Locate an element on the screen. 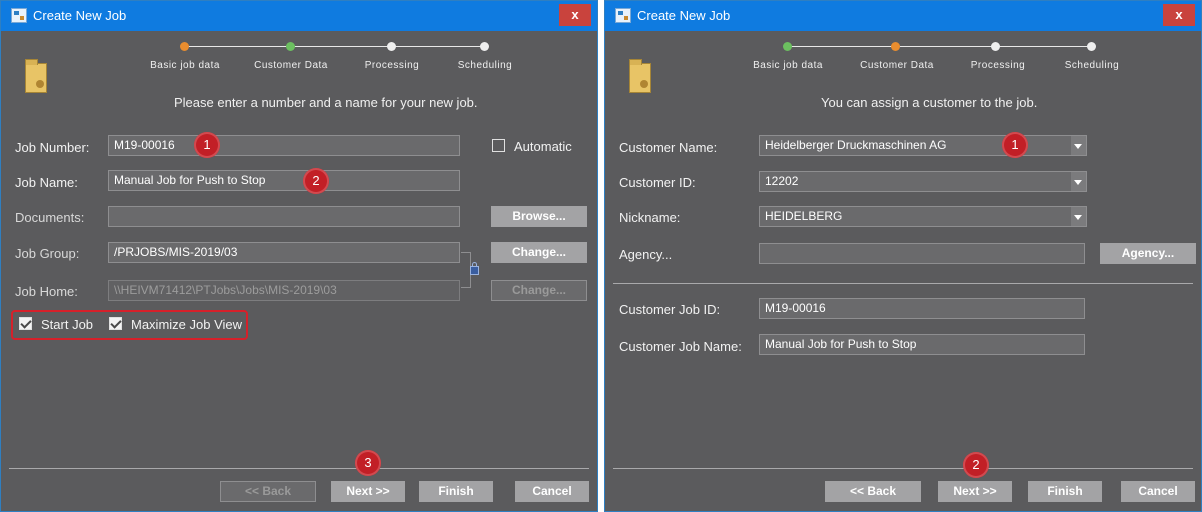 This screenshot has width=1202, height=512. job-name-label: Job Name: is located at coordinates (46, 182).